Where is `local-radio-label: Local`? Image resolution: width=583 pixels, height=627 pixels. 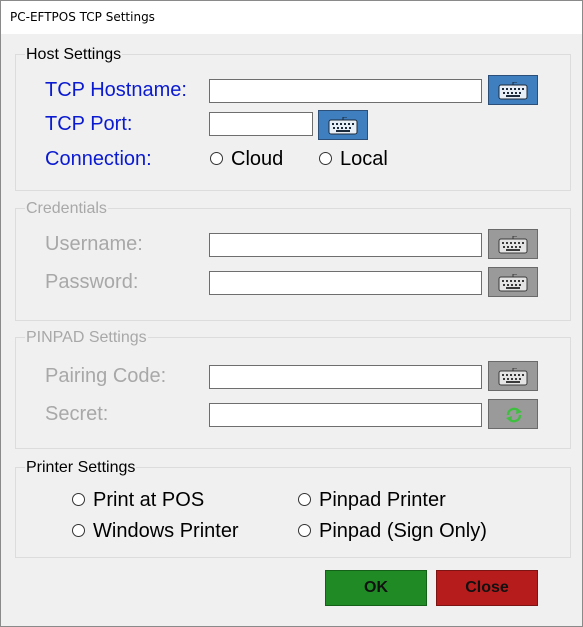
local-radio-label: Local is located at coordinates (364, 159).